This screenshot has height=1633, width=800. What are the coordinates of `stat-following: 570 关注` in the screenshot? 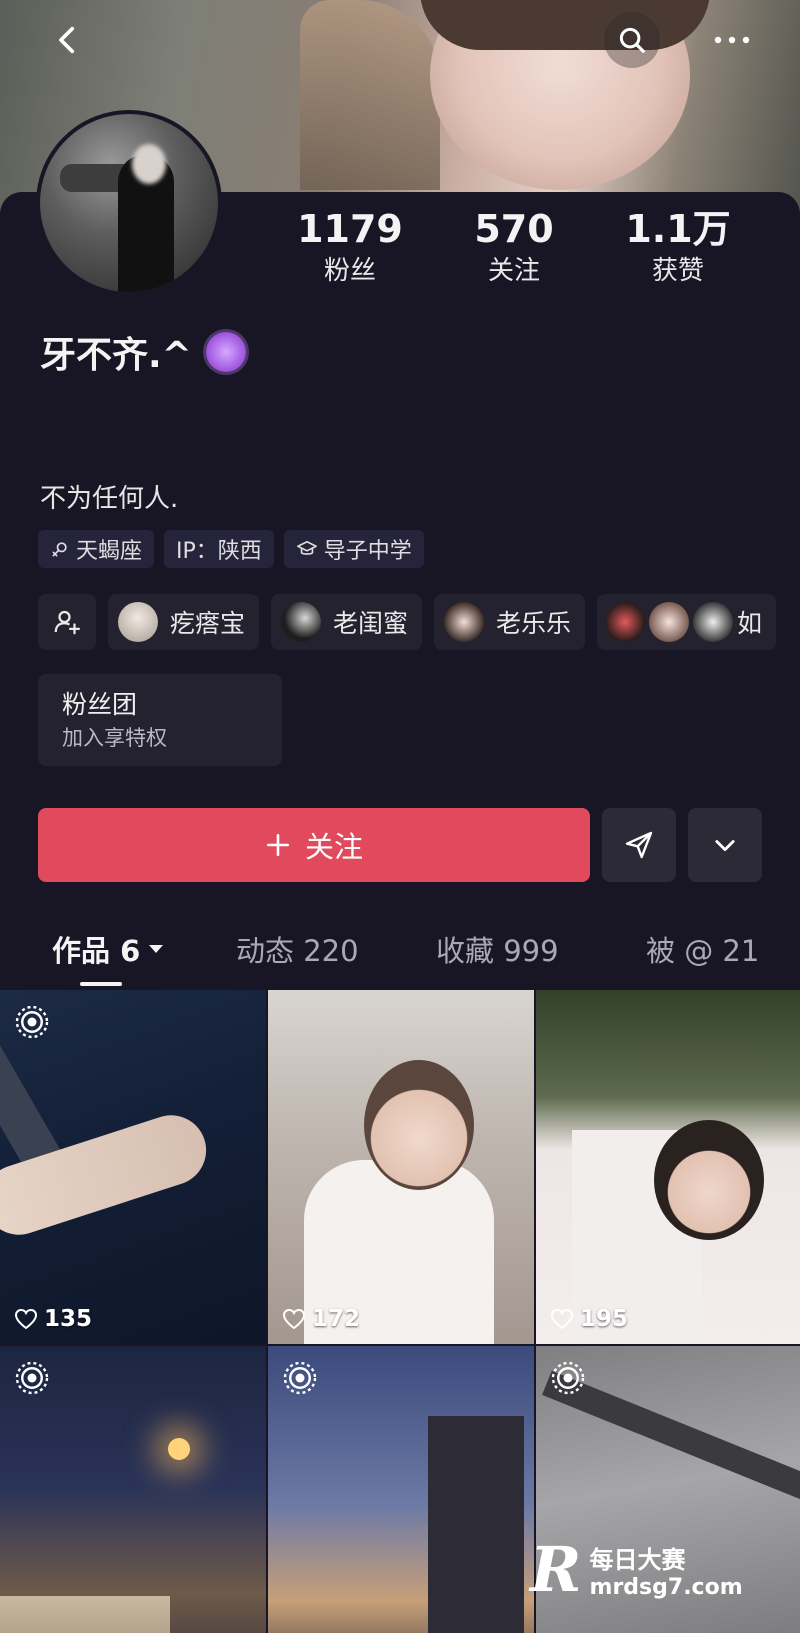 It's located at (514, 247).